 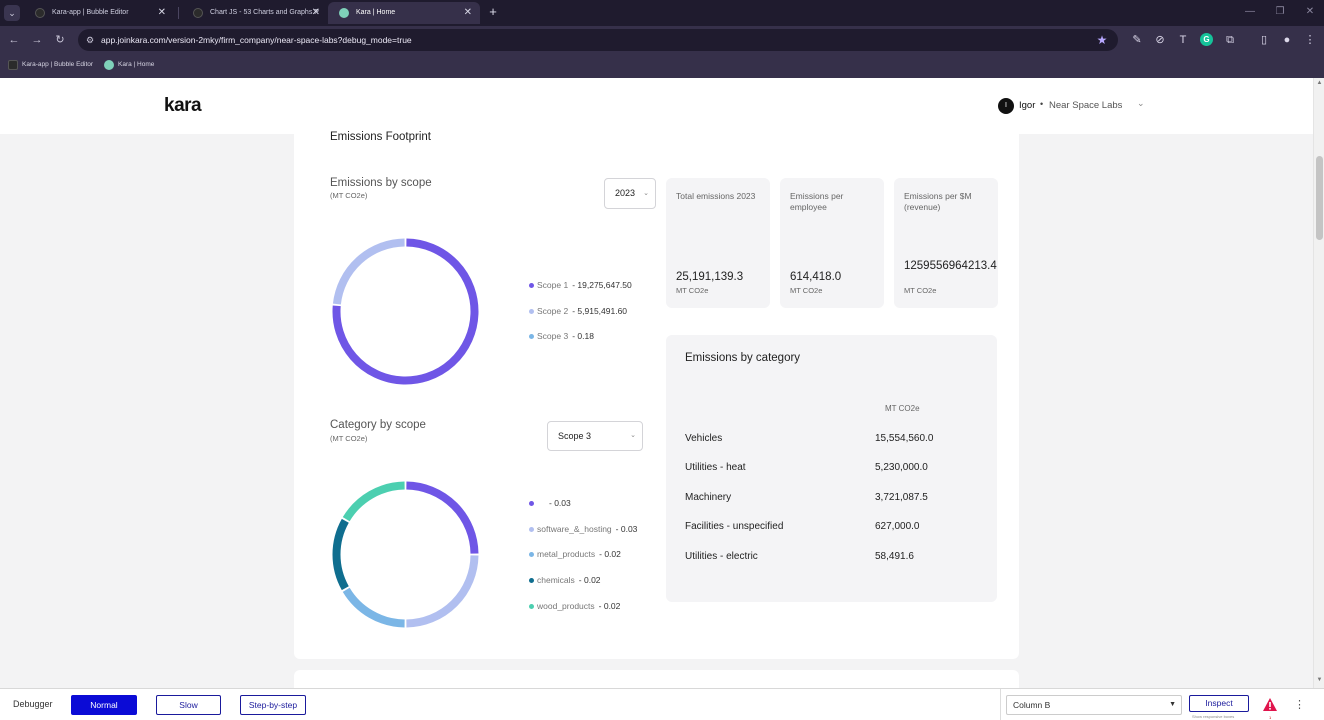 I want to click on more-options-icon: ⋮, so click(x=1299, y=705).